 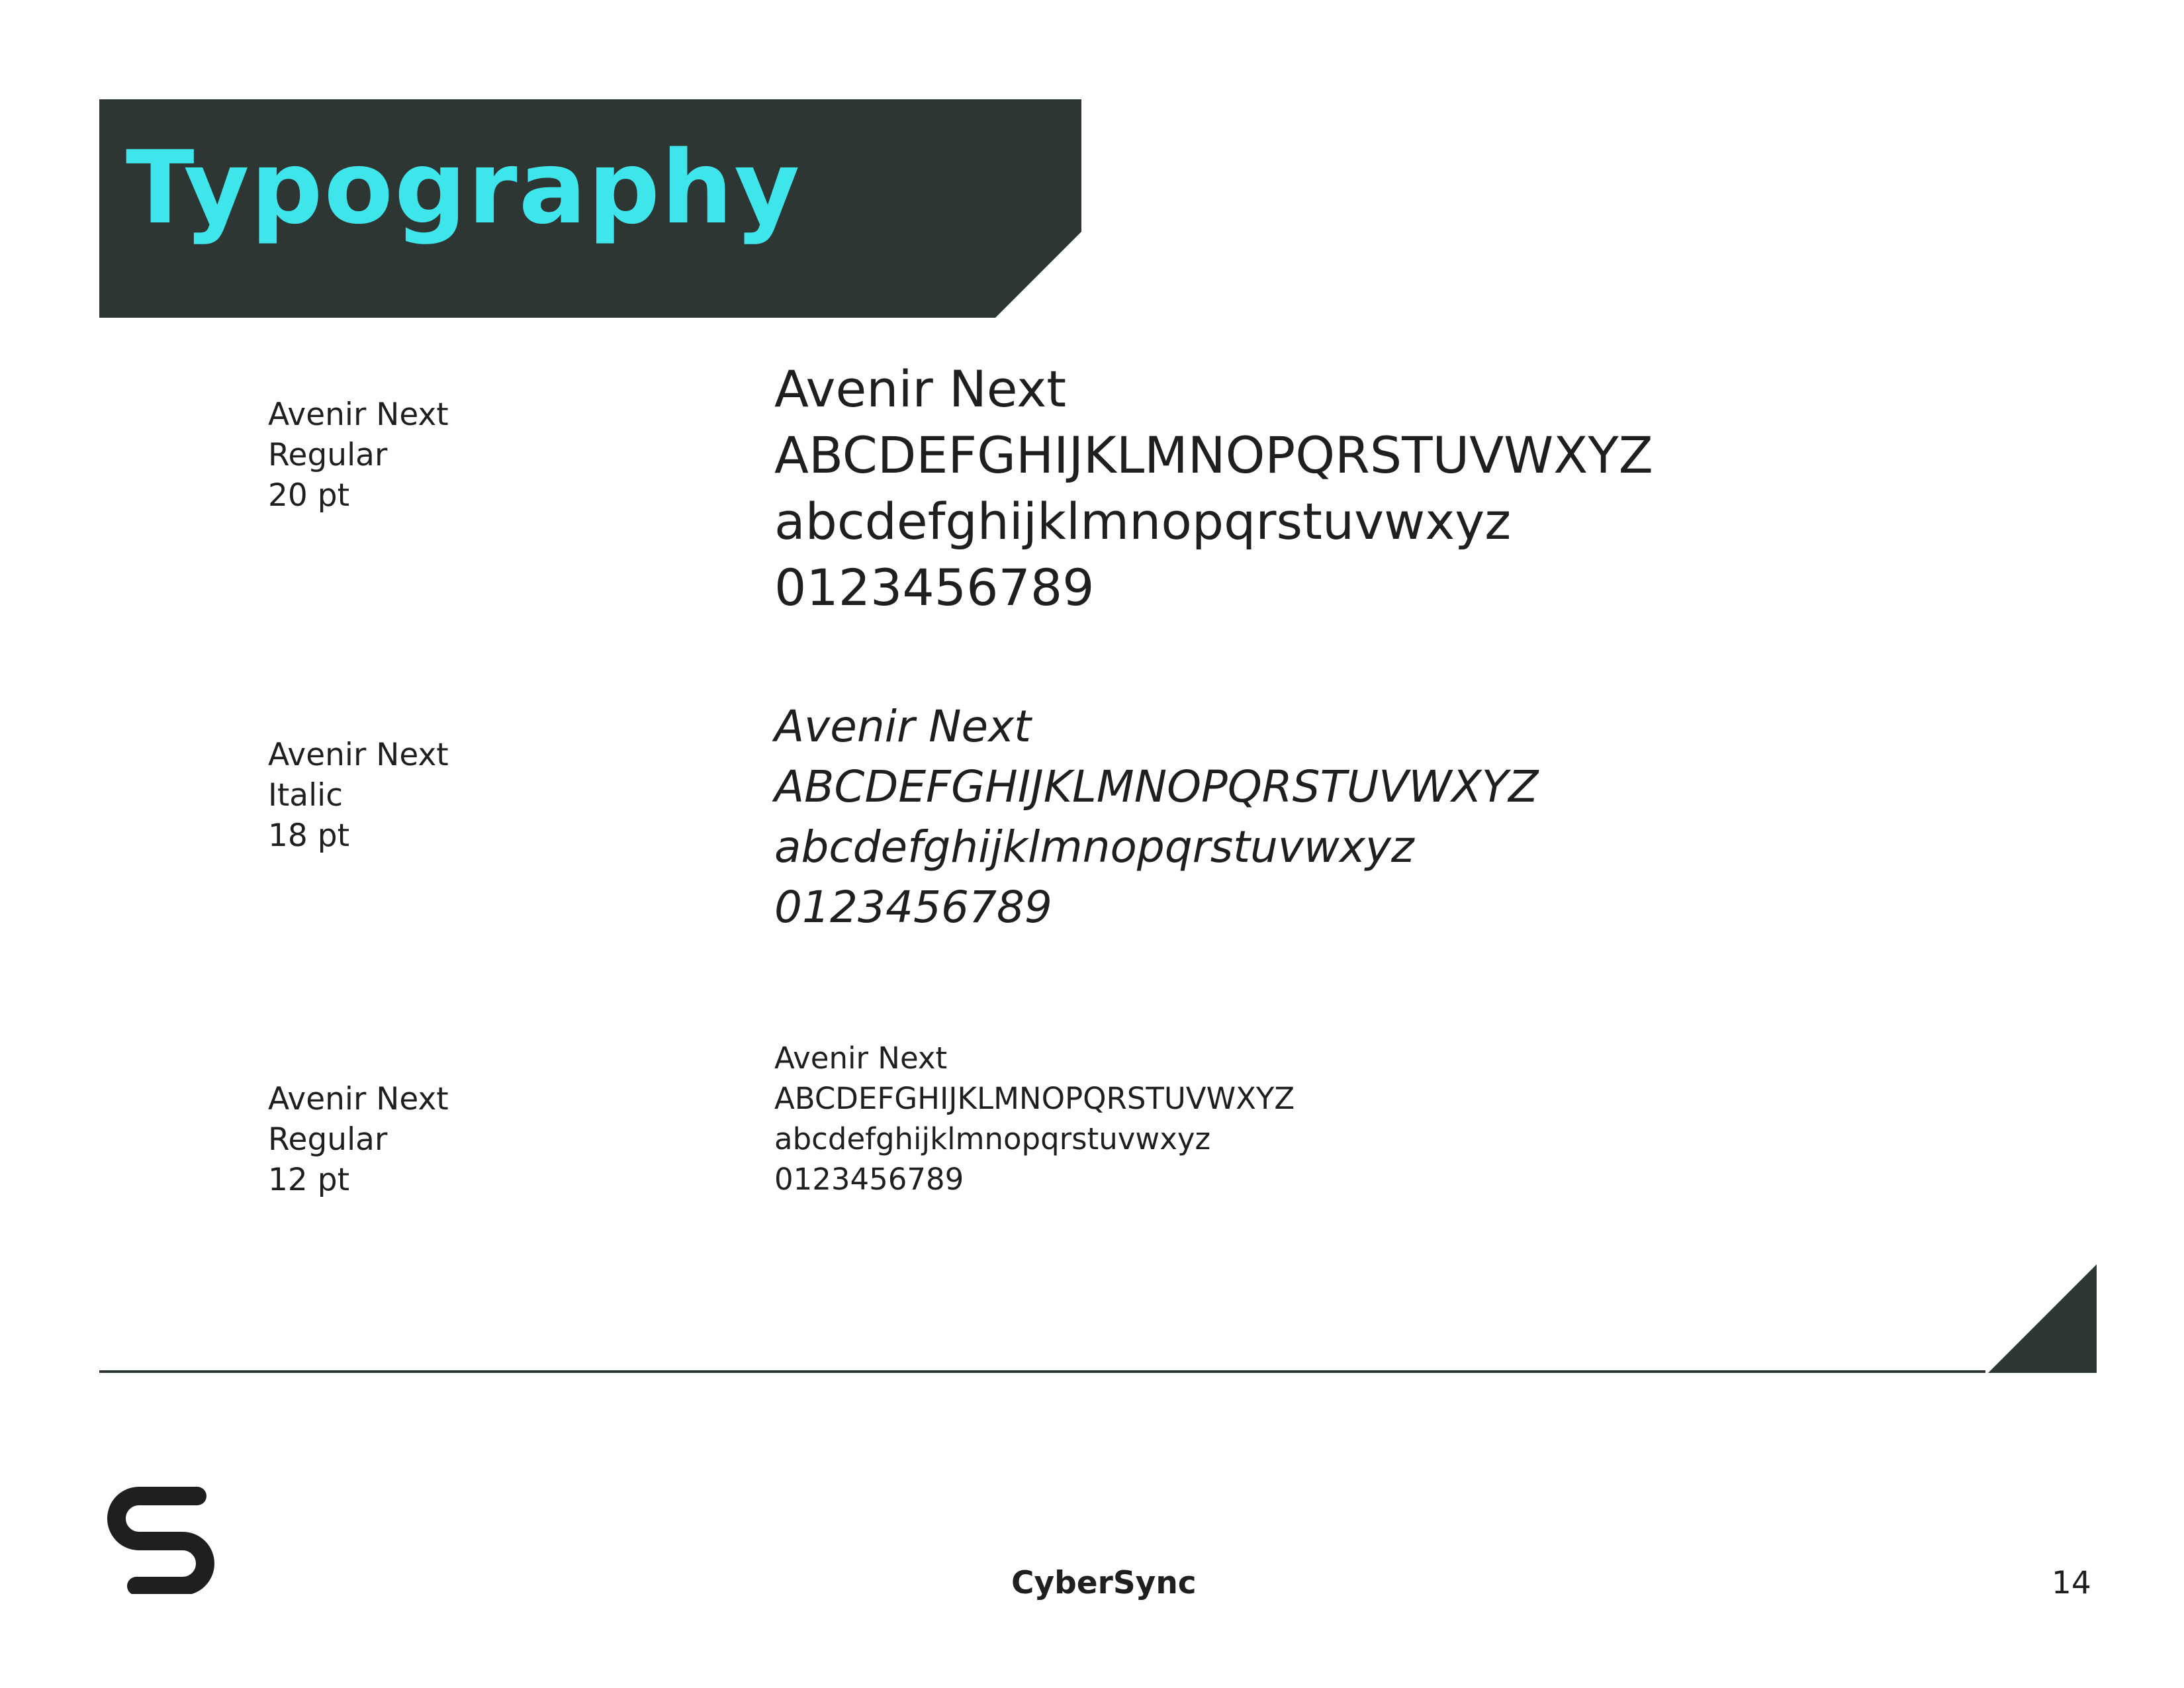 What do you see at coordinates (1104, 1583) in the screenshot?
I see `brand-name: CyberSync` at bounding box center [1104, 1583].